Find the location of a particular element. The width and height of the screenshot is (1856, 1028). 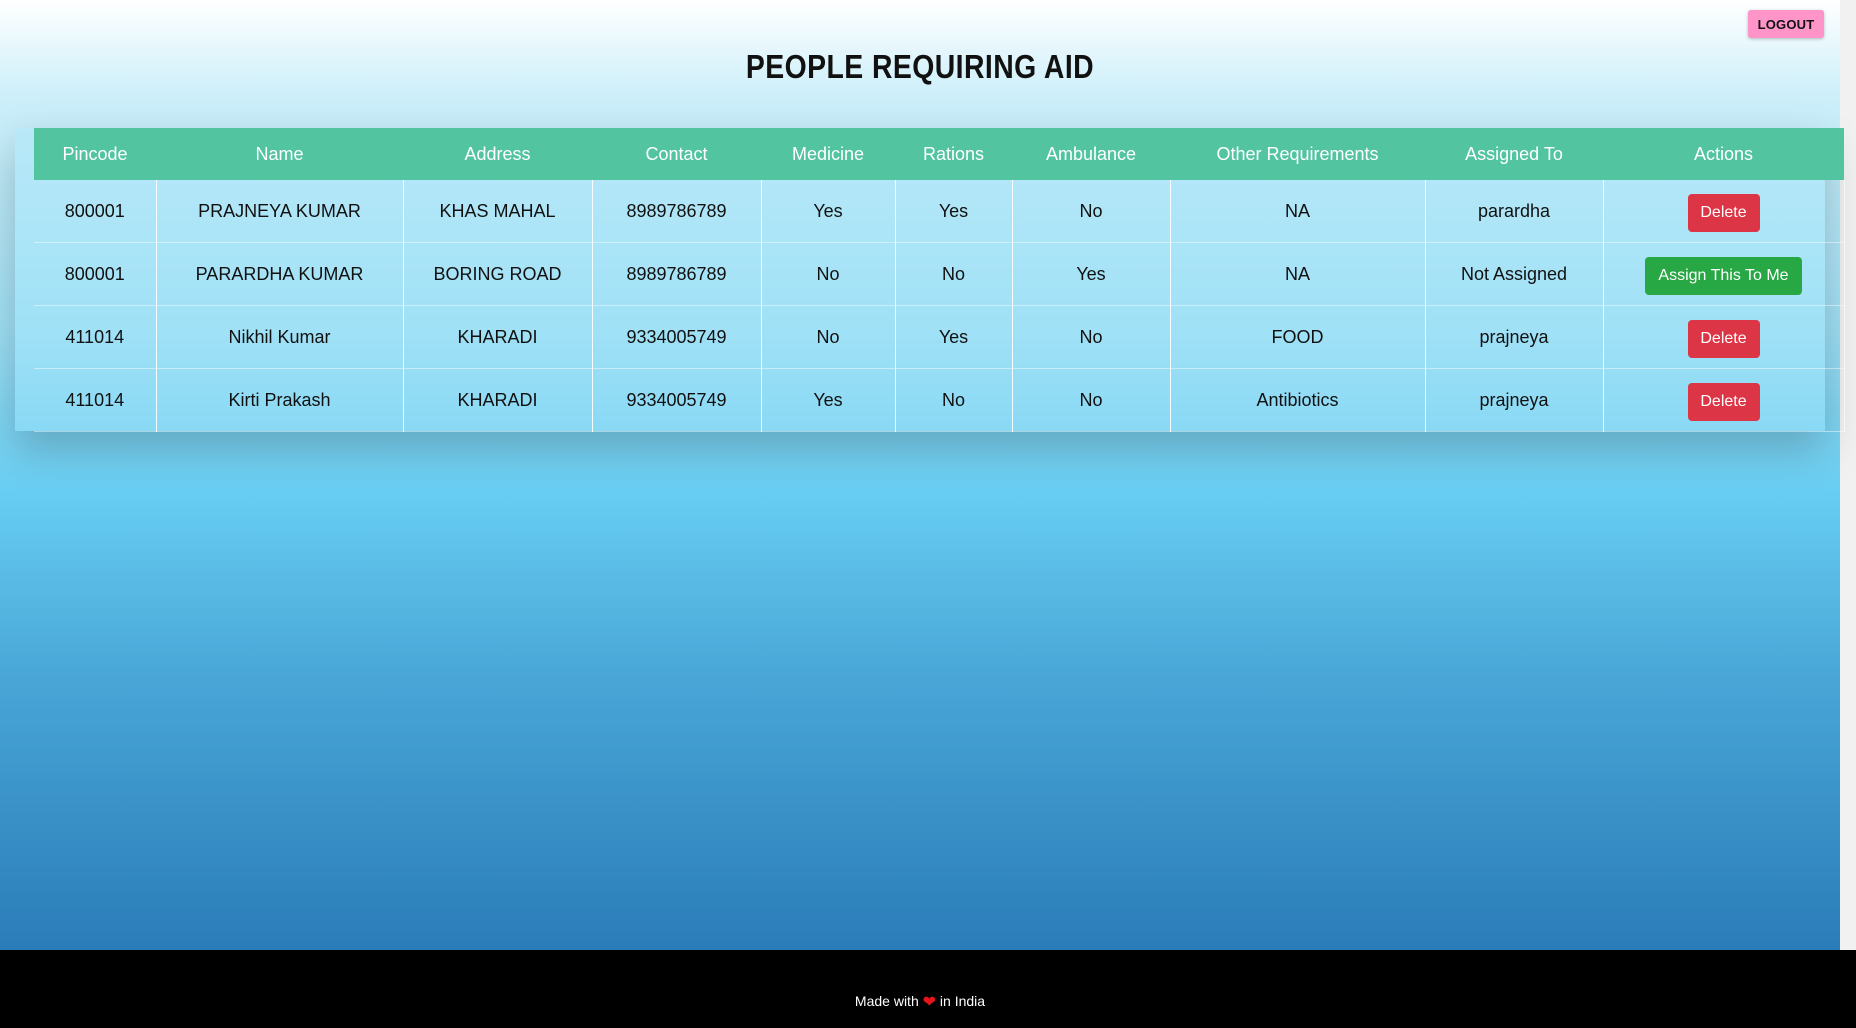

cell-assigned-to: parardha is located at coordinates (1514, 211).